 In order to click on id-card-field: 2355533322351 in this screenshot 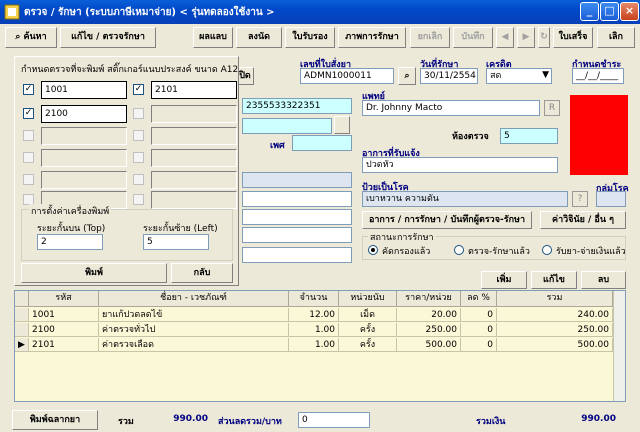, I will do `click(297, 106)`.